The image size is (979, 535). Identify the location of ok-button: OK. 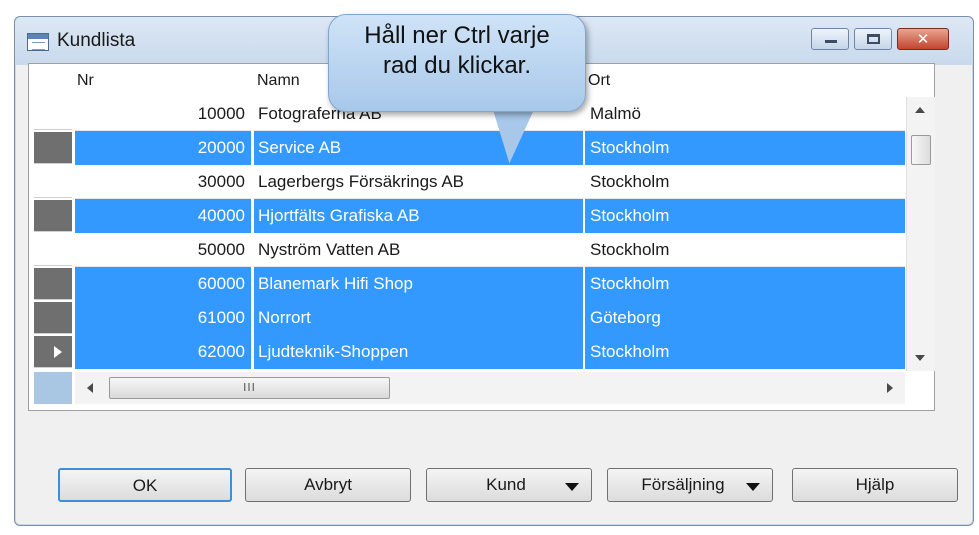
(145, 485).